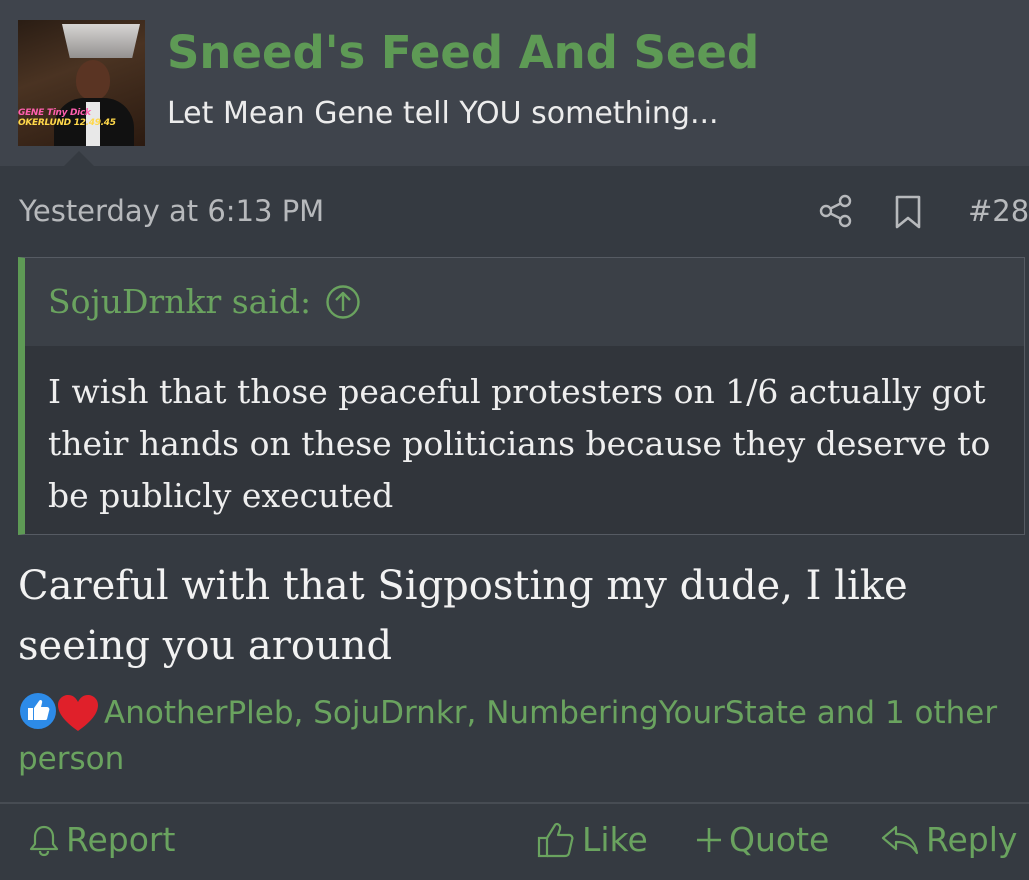  I want to click on bookmark-icon, so click(908, 212).